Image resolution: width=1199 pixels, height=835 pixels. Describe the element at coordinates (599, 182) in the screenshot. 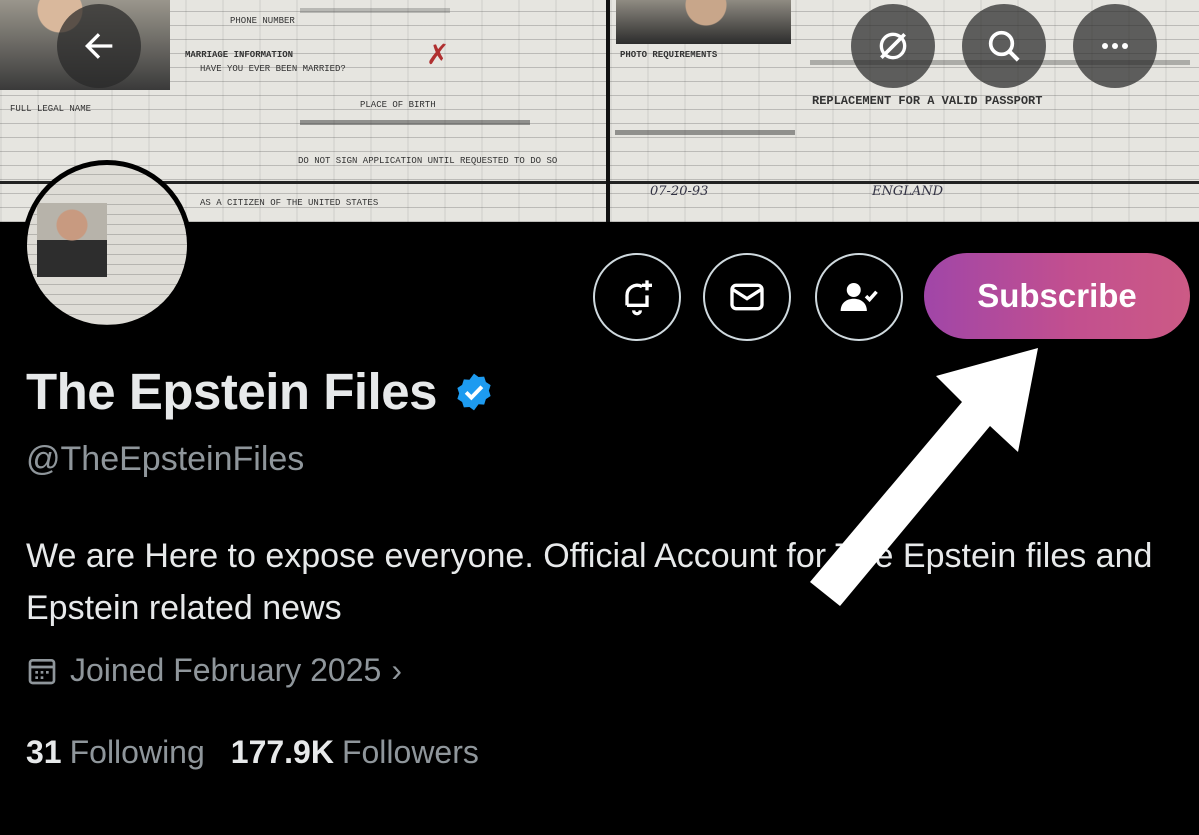

I see `banner-divider-horizontal` at that location.